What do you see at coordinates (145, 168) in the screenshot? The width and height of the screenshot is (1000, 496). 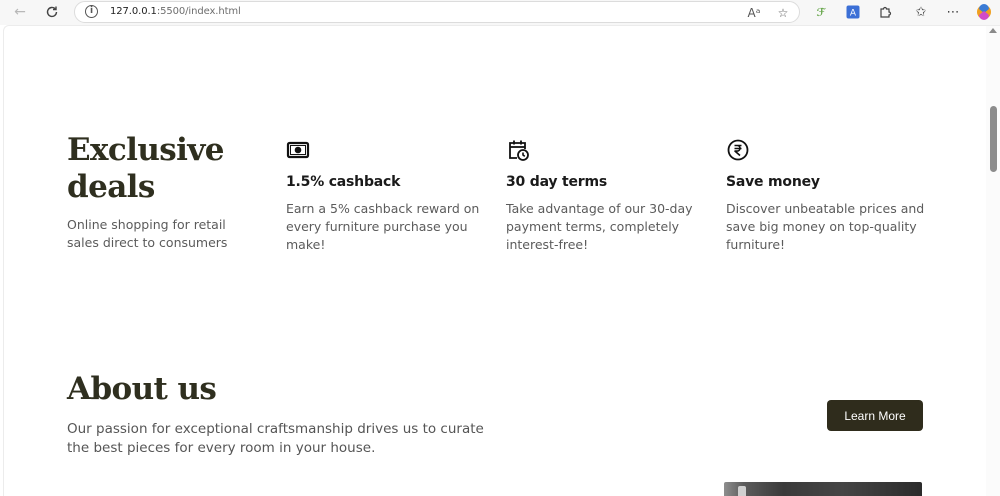 I see `deals-heading: Exclusive deals` at bounding box center [145, 168].